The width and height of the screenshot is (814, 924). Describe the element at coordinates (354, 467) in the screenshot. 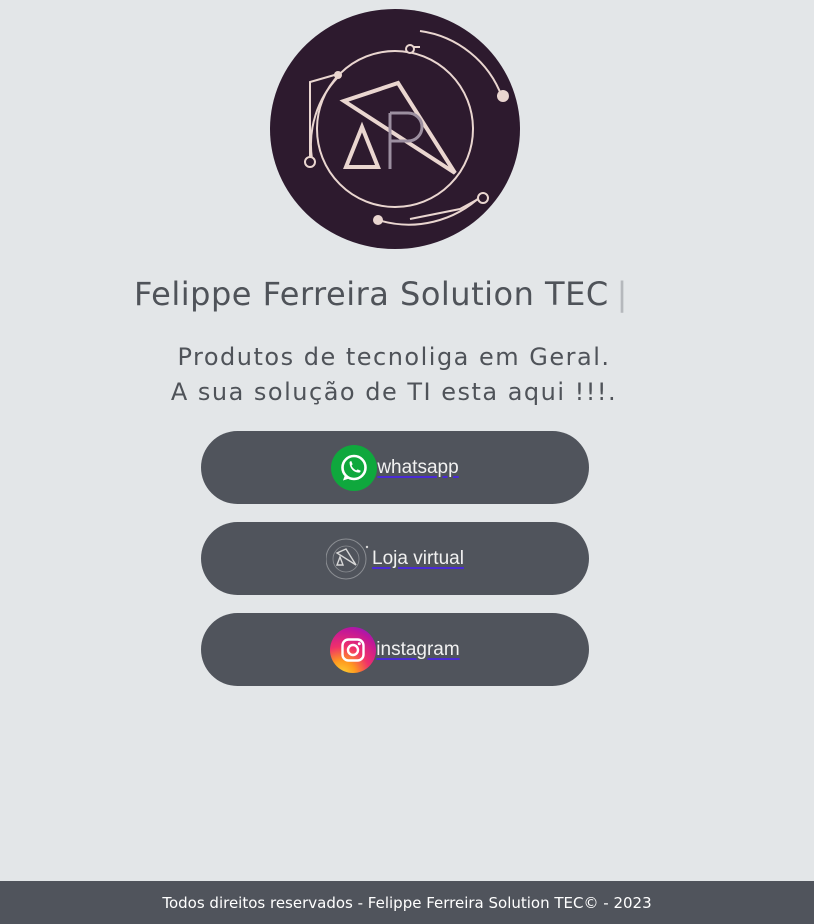

I see `whatsapp-icon` at that location.